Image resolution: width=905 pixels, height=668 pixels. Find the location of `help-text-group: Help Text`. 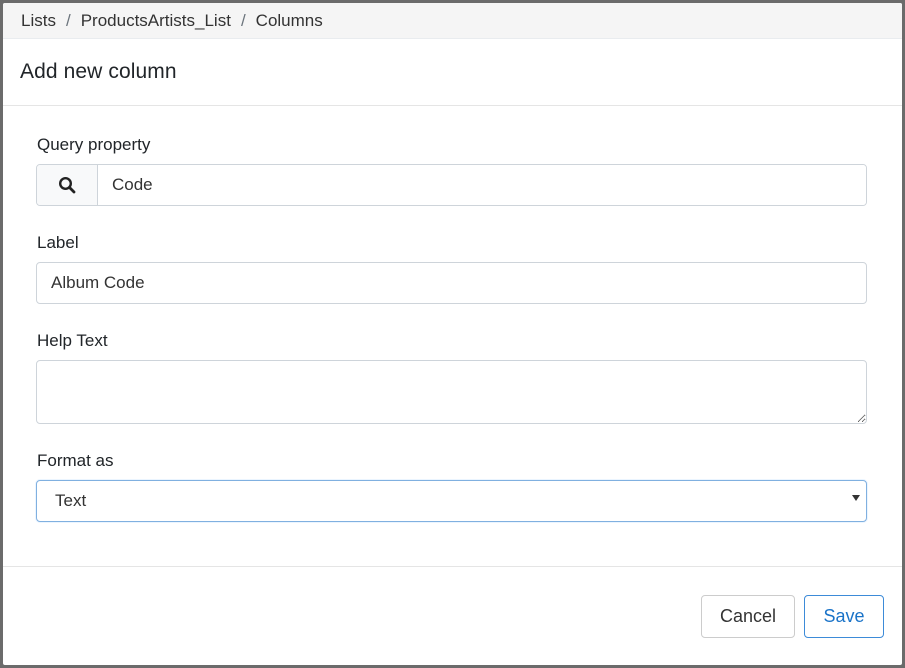

help-text-group: Help Text is located at coordinates (451, 377).